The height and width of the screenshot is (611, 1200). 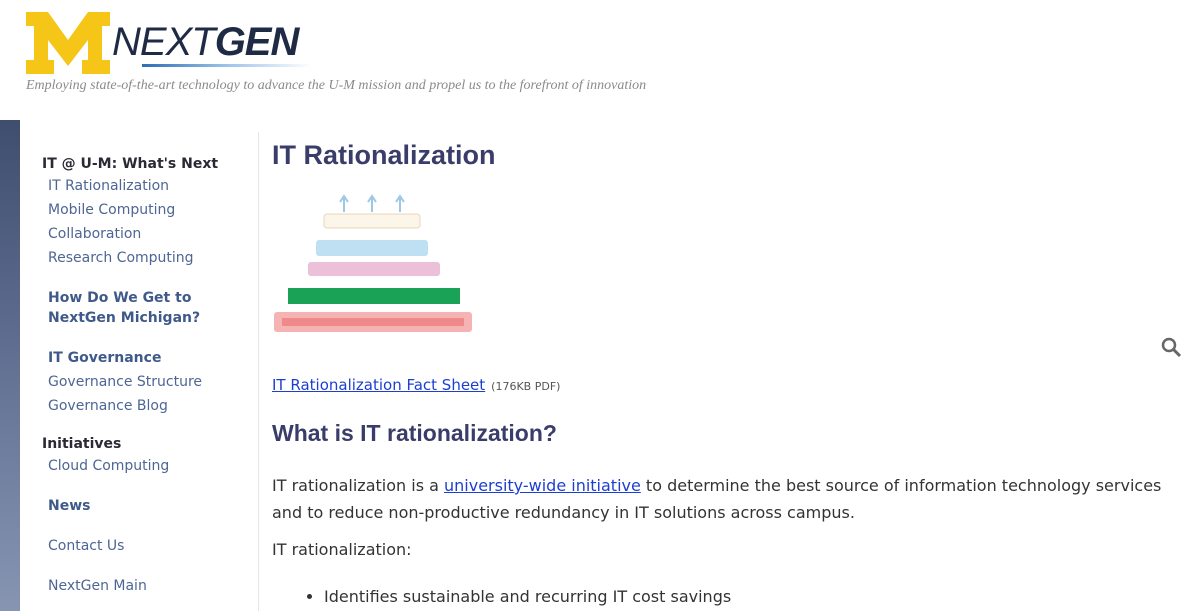 I want to click on page-title: IT Rationalization, so click(x=384, y=155).